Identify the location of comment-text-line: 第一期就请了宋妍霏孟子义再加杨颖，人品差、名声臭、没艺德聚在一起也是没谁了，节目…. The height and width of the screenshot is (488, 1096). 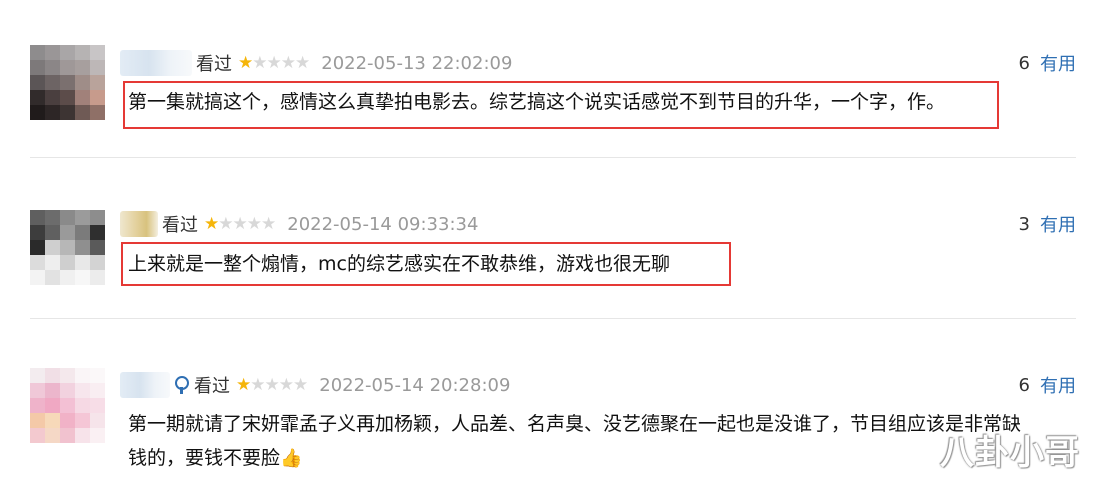
(575, 424).